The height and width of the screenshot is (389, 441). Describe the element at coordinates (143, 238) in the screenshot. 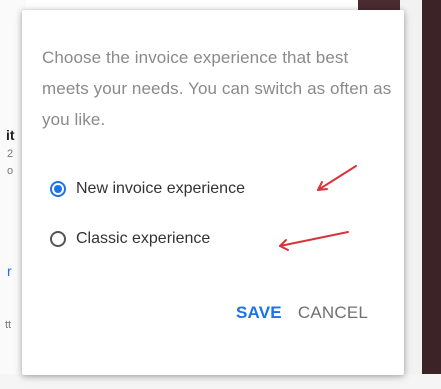

I see `option-label: Classic experience` at that location.